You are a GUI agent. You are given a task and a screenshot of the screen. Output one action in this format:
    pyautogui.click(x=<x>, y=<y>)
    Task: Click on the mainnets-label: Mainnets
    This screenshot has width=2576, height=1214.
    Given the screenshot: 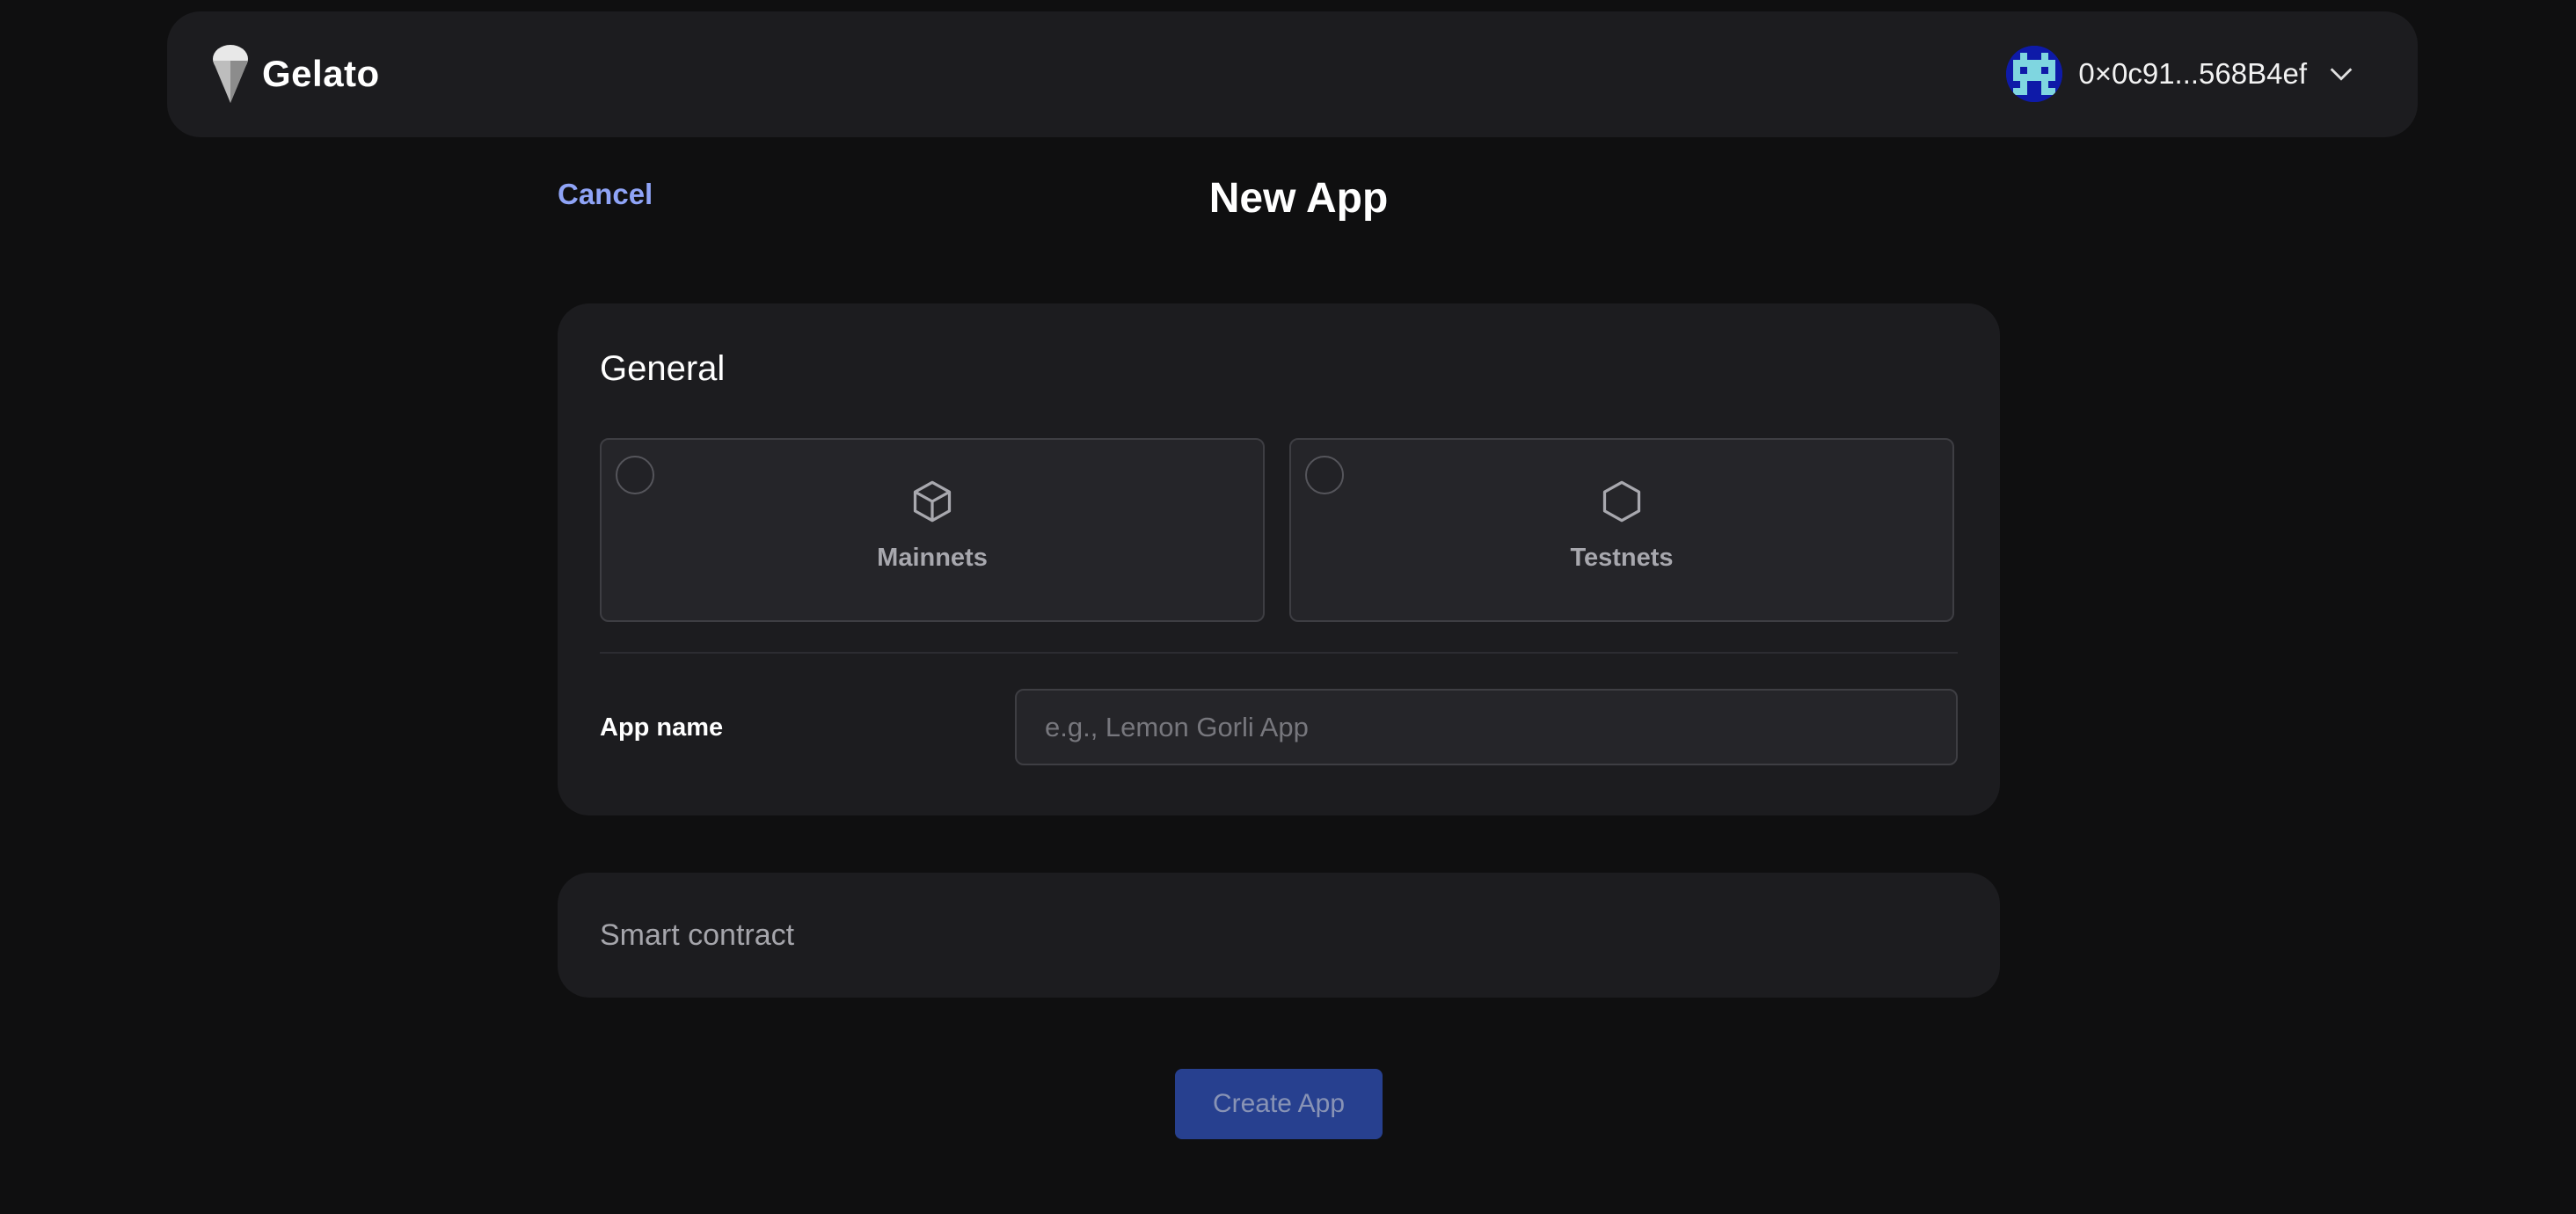 What is the action you would take?
    pyautogui.click(x=932, y=558)
    